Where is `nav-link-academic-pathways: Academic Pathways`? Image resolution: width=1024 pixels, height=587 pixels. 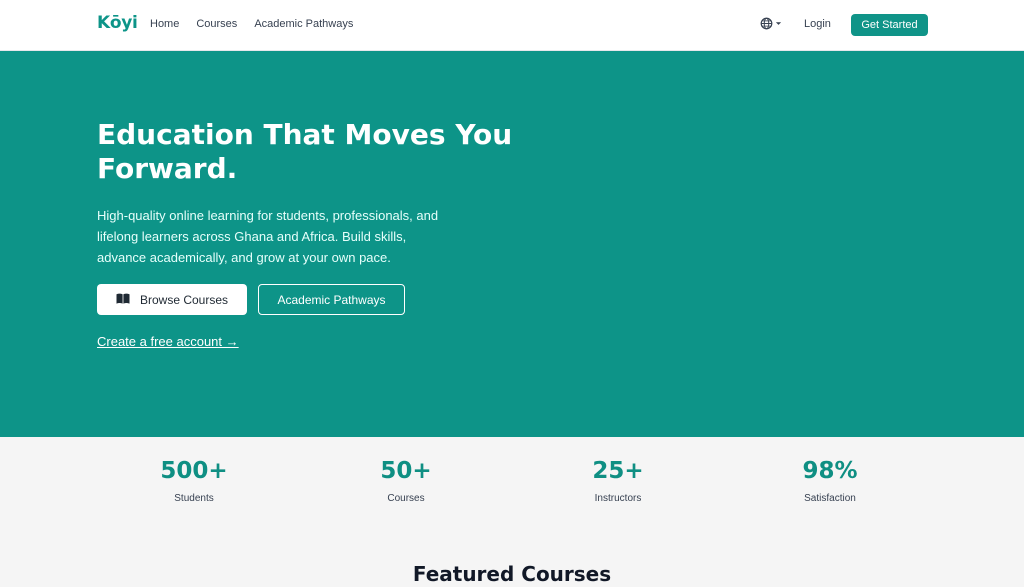
nav-link-academic-pathways: Academic Pathways is located at coordinates (303, 24).